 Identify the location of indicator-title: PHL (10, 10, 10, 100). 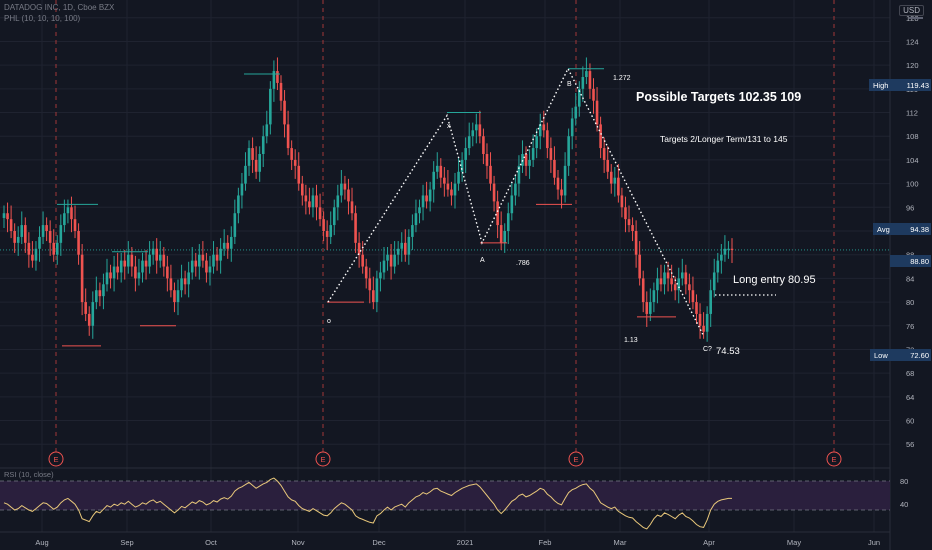
(42, 18).